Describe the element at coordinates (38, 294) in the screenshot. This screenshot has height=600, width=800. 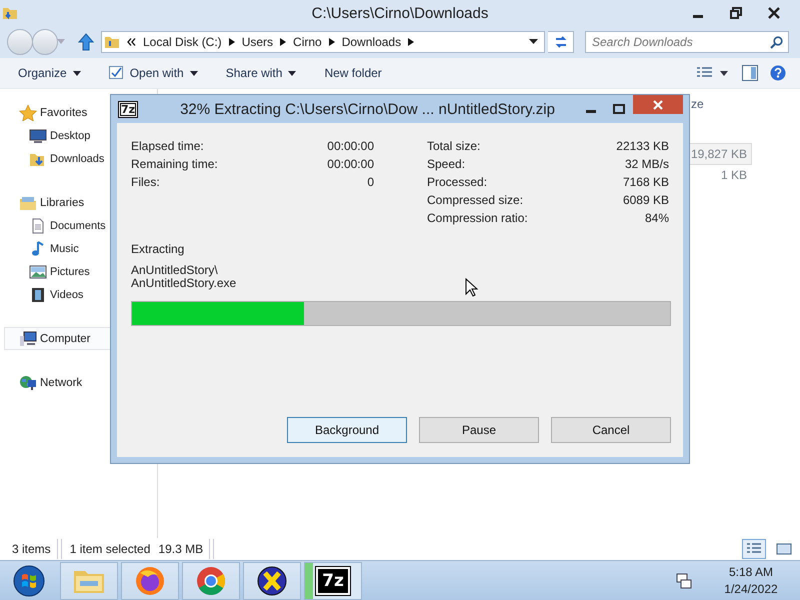
I see `videos-icon` at that location.